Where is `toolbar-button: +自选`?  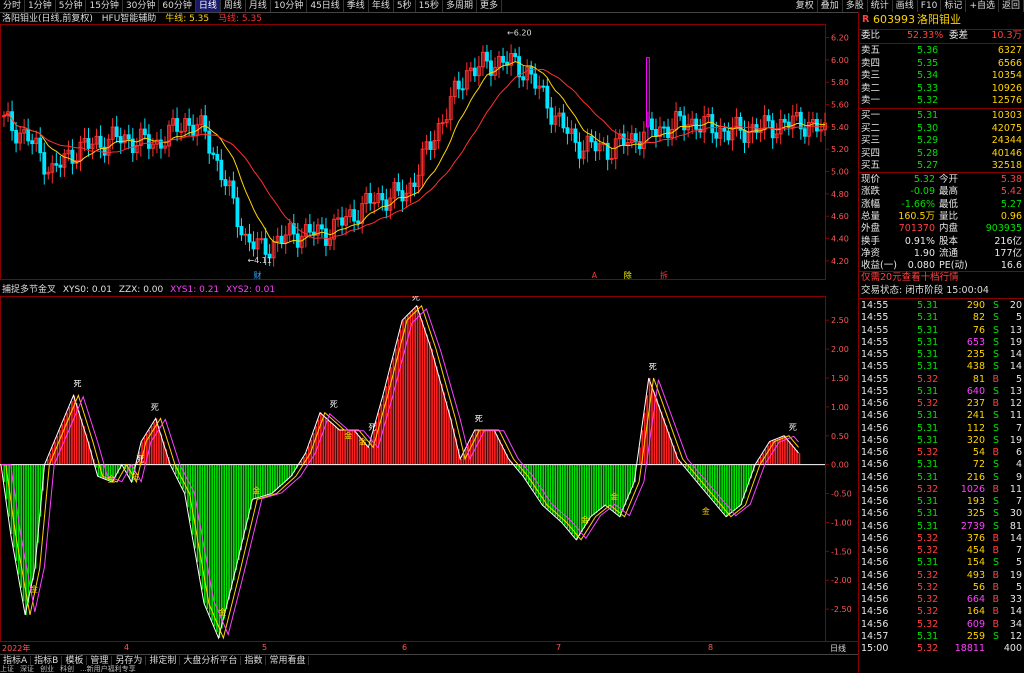 toolbar-button: +自选 is located at coordinates (982, 6).